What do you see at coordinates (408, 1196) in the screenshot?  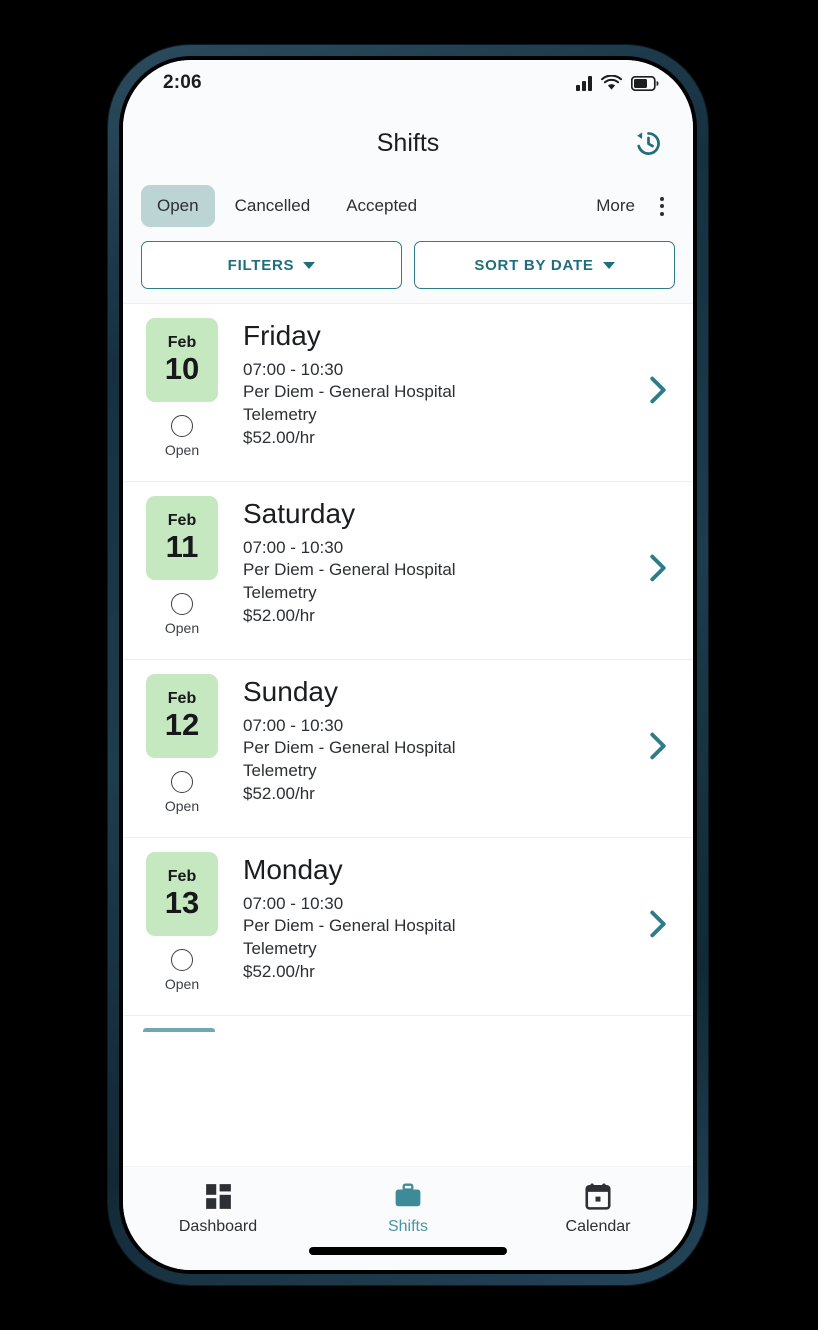 I see `briefcase-icon` at bounding box center [408, 1196].